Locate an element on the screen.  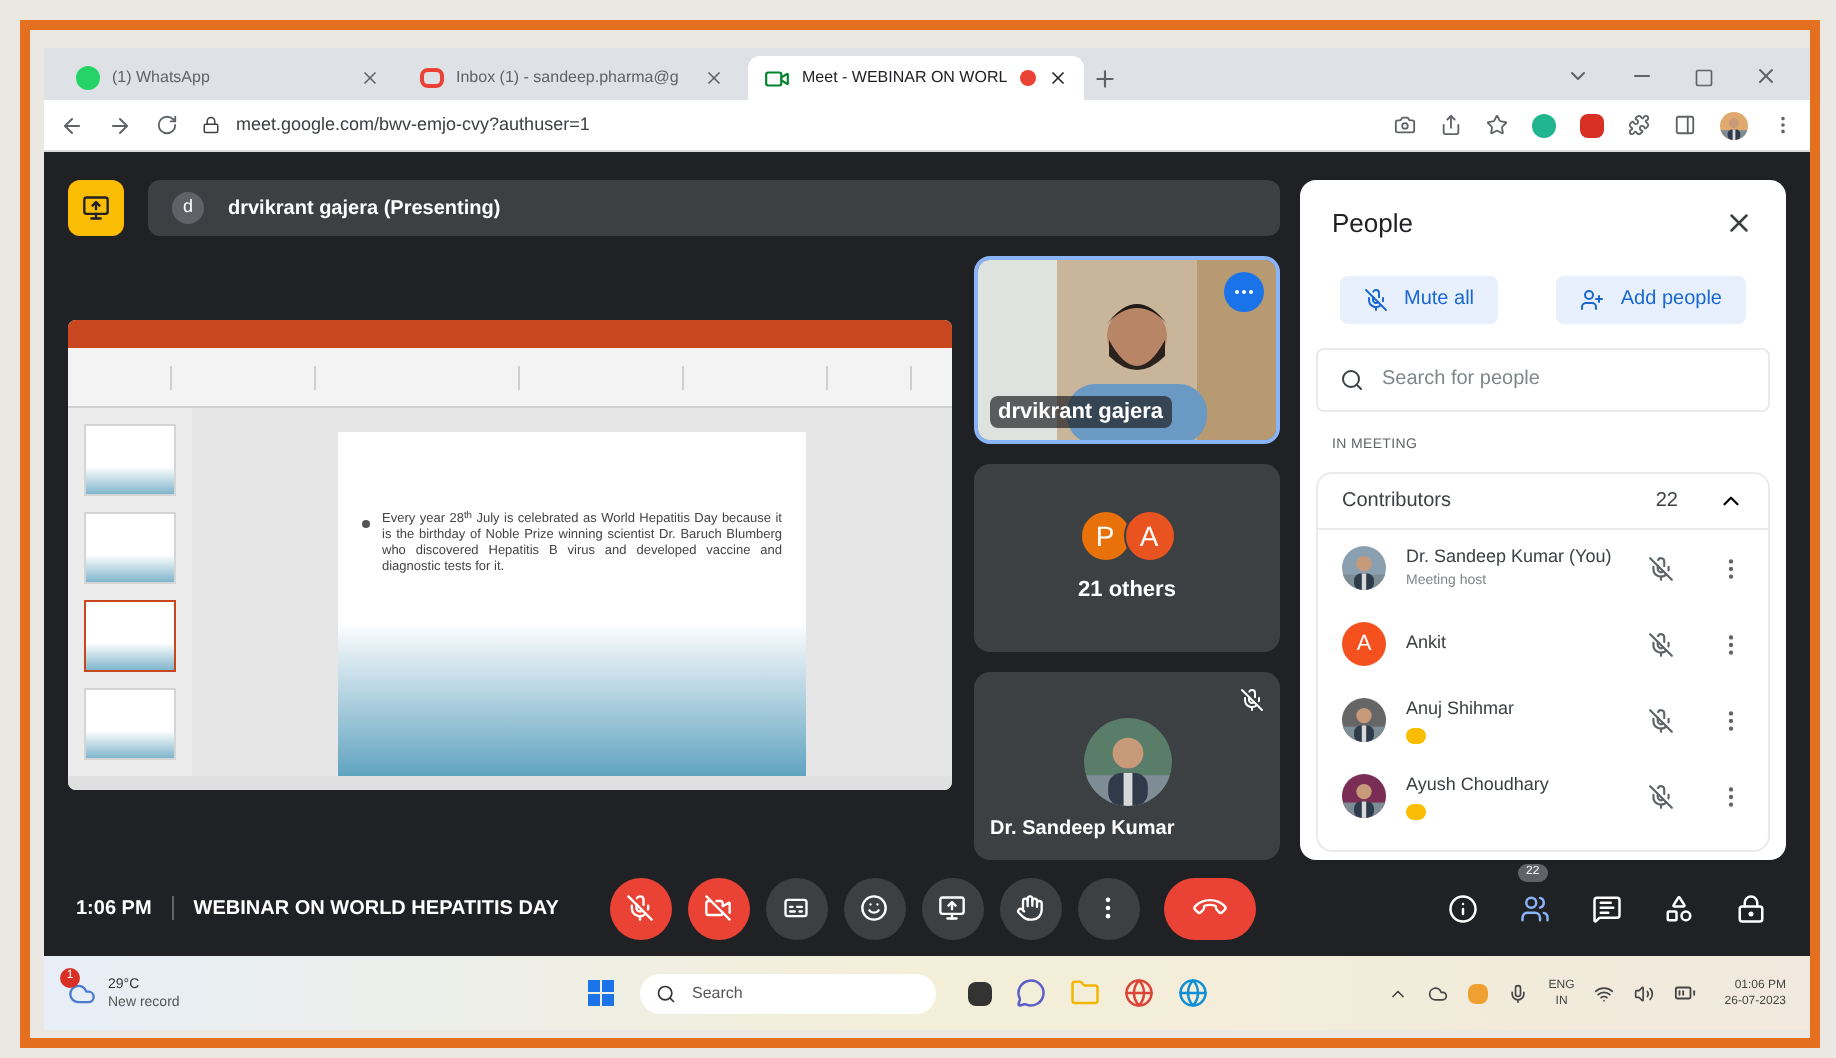
start-icon is located at coordinates (602, 993).